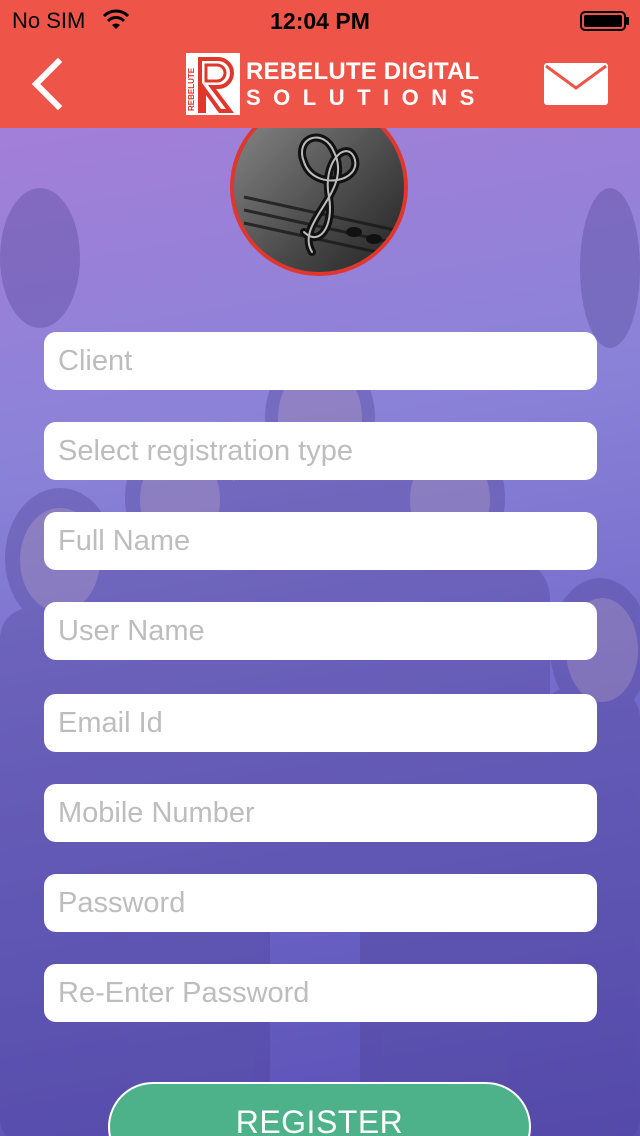 This screenshot has width=640, height=1136. What do you see at coordinates (191, 89) in the screenshot?
I see `logo-mark-text: REBELUTE` at bounding box center [191, 89].